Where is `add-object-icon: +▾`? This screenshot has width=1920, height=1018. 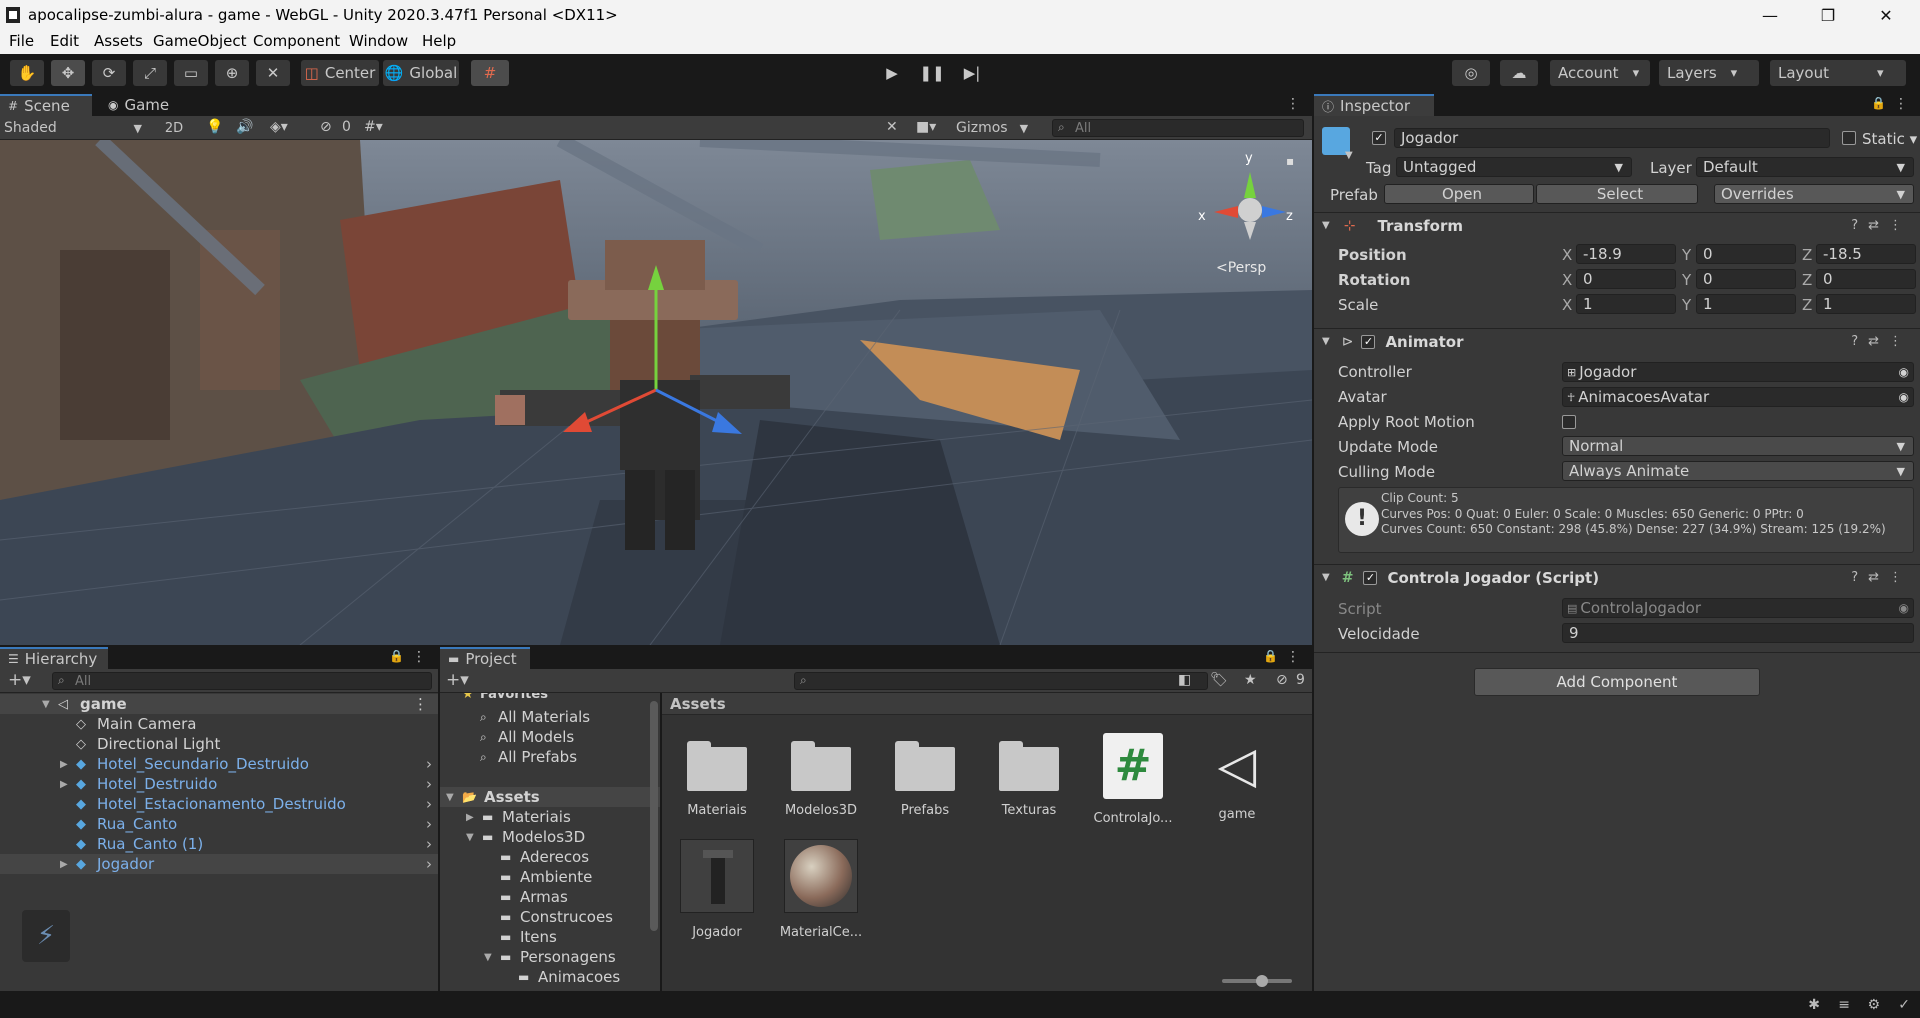
add-object-icon: +▾ is located at coordinates (19, 680).